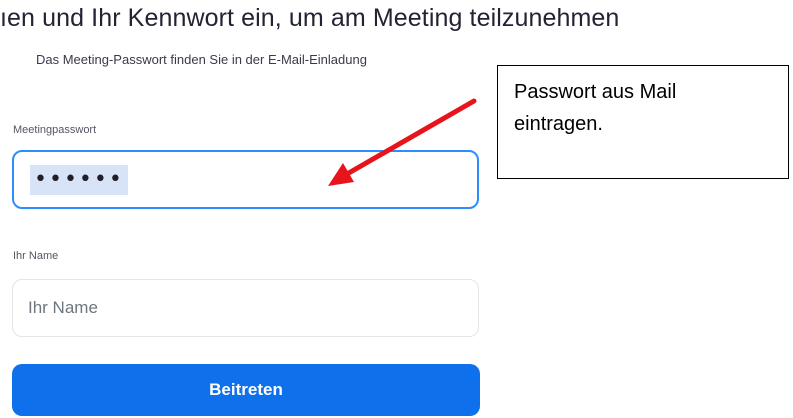 This screenshot has width=793, height=418. What do you see at coordinates (79, 179) in the screenshot?
I see `password-masked-value: ••••••` at bounding box center [79, 179].